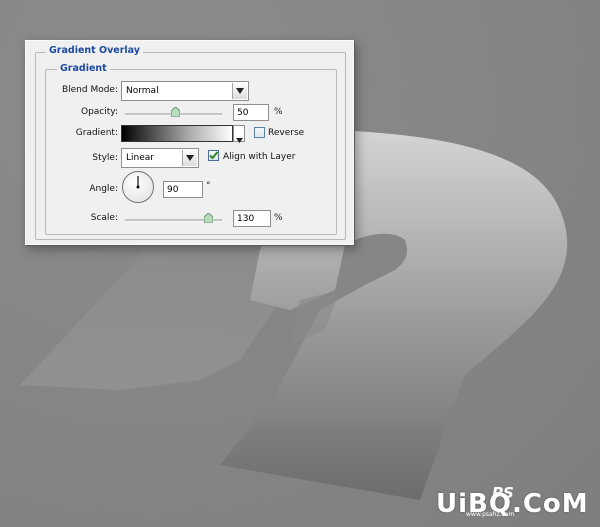 The height and width of the screenshot is (527, 600). Describe the element at coordinates (259, 157) in the screenshot. I see `align-with-layer-label: Align with Layer` at that location.